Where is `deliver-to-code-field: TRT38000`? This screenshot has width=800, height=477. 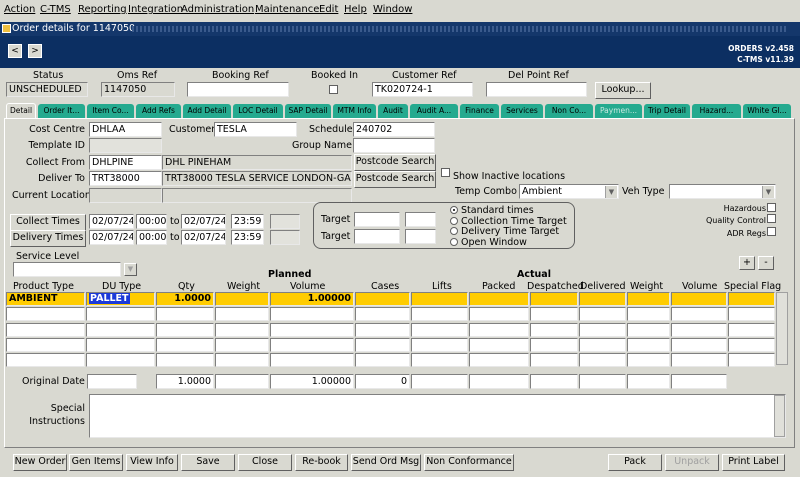 deliver-to-code-field: TRT38000 is located at coordinates (125, 178).